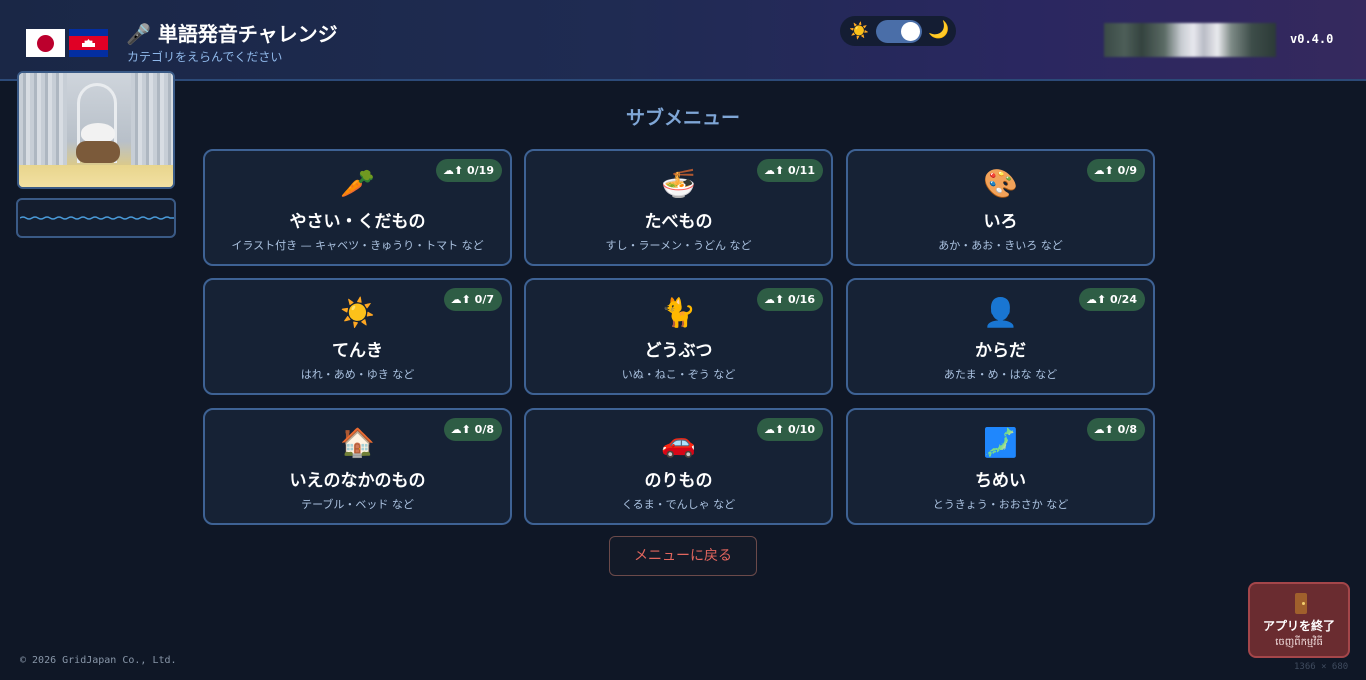 The image size is (1366, 680). What do you see at coordinates (678, 351) in the screenshot?
I see `category-label: どうぶつ` at bounding box center [678, 351].